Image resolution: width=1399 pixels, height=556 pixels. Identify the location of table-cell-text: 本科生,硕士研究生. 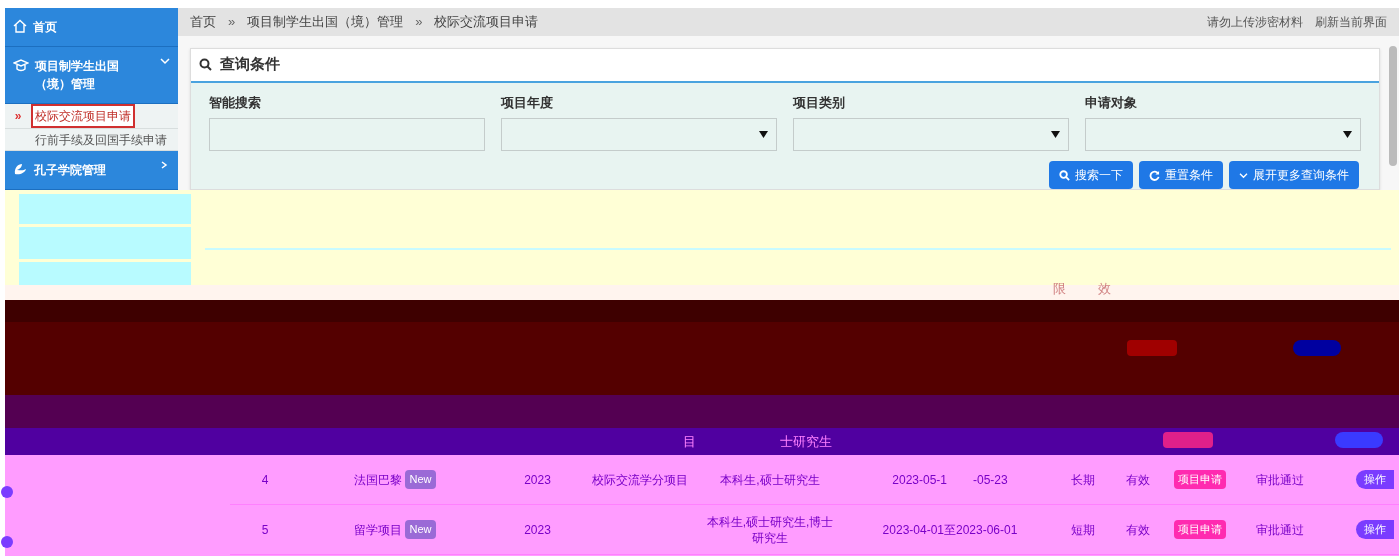
(770, 479).